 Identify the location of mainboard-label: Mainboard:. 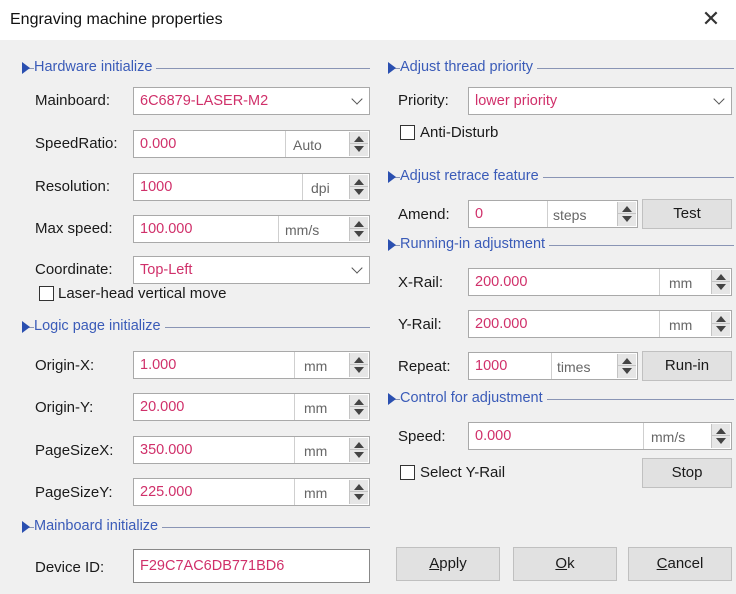
(73, 100).